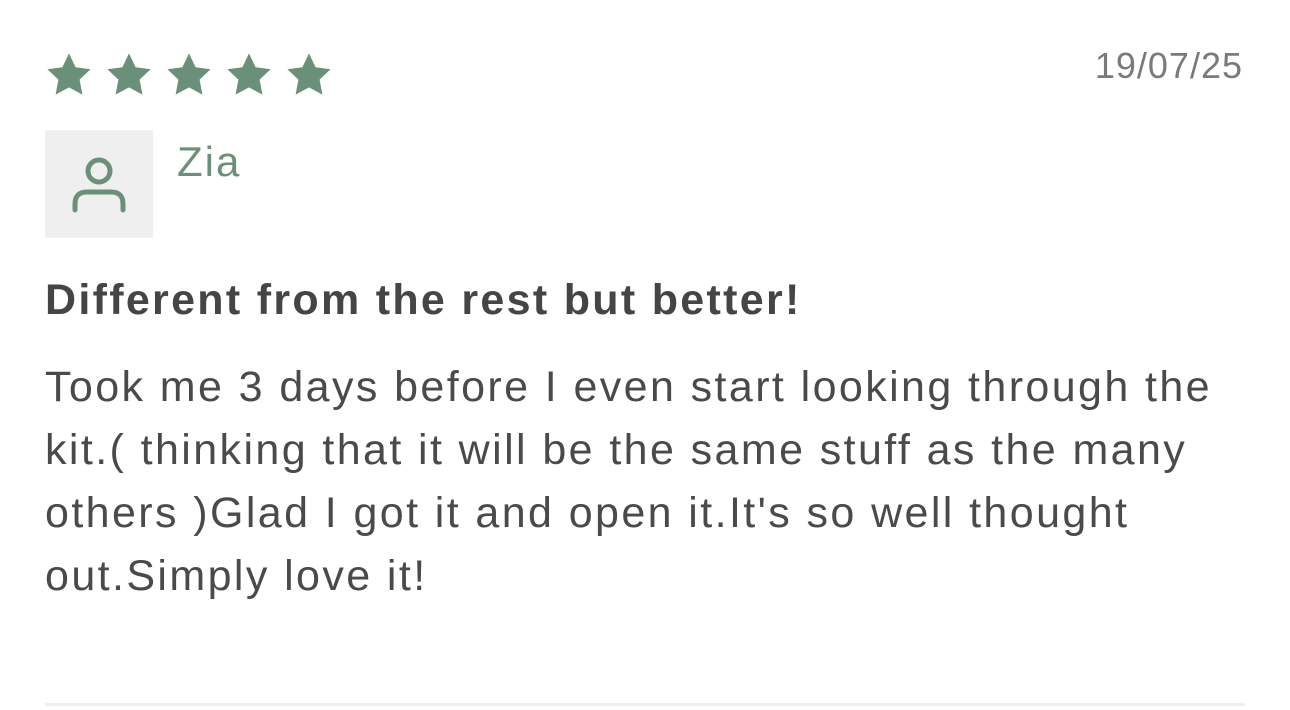 This screenshot has height=710, width=1290. I want to click on review-date: 19/07/25, so click(1168, 65).